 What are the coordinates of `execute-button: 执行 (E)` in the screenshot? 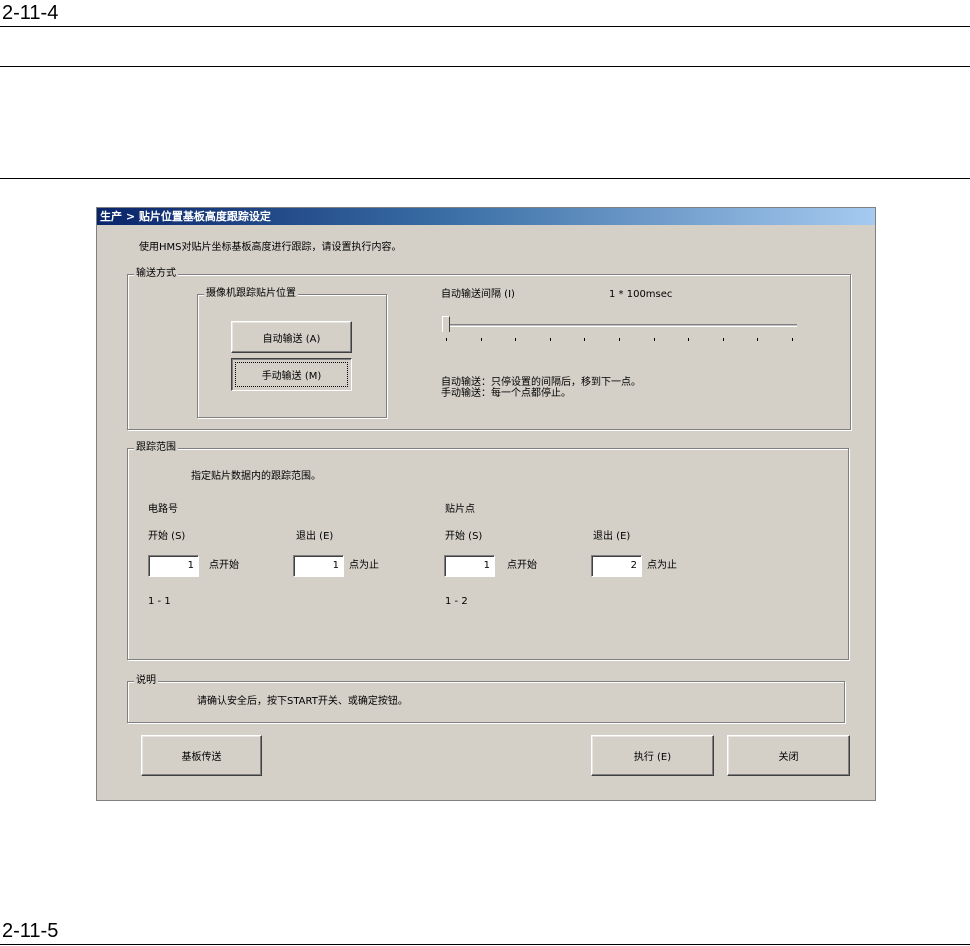 It's located at (652, 755).